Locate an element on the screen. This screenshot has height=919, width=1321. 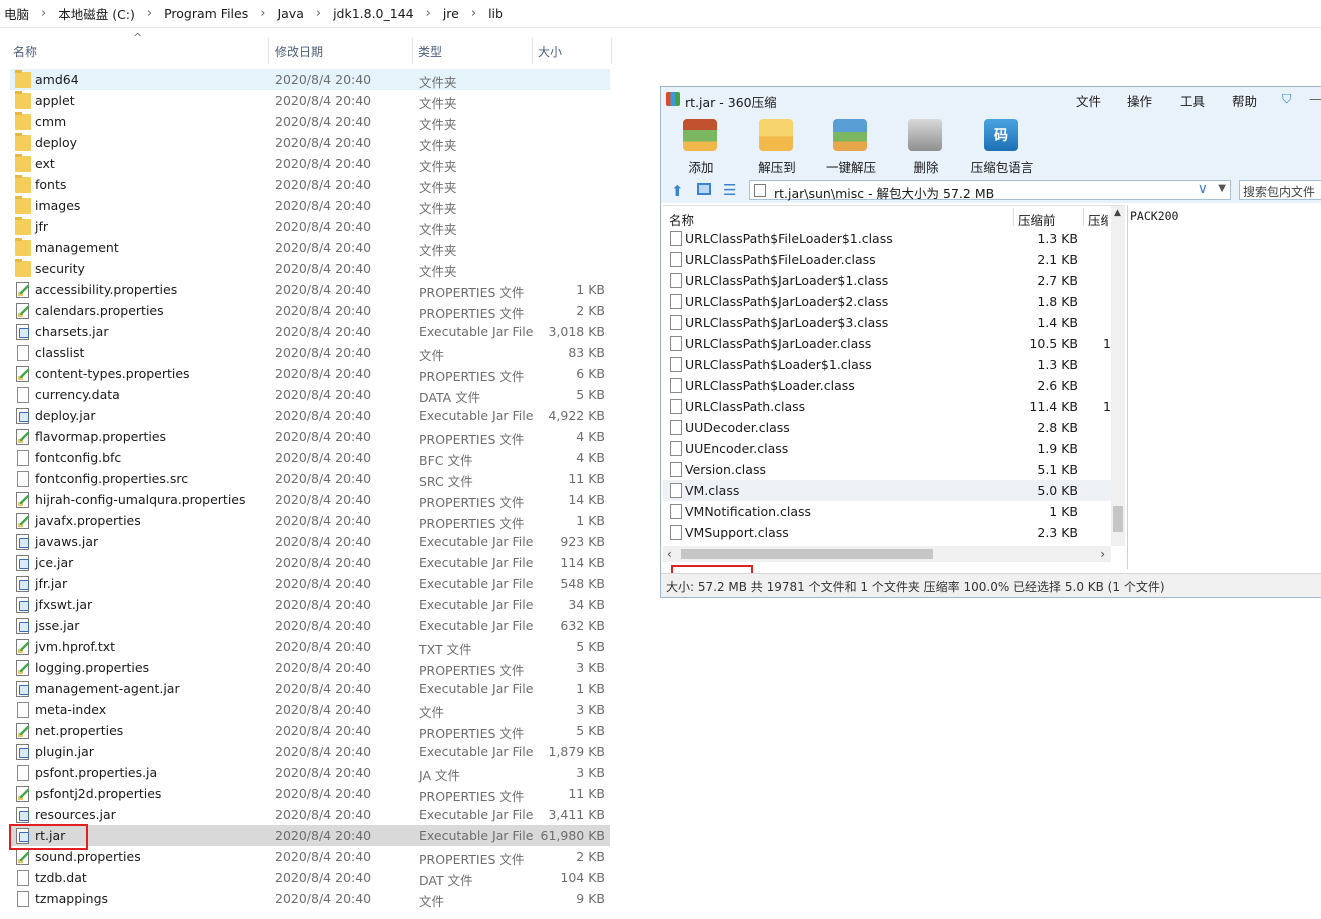
archive-row: VMSupport.class 2.3 KB is located at coordinates (887, 532).